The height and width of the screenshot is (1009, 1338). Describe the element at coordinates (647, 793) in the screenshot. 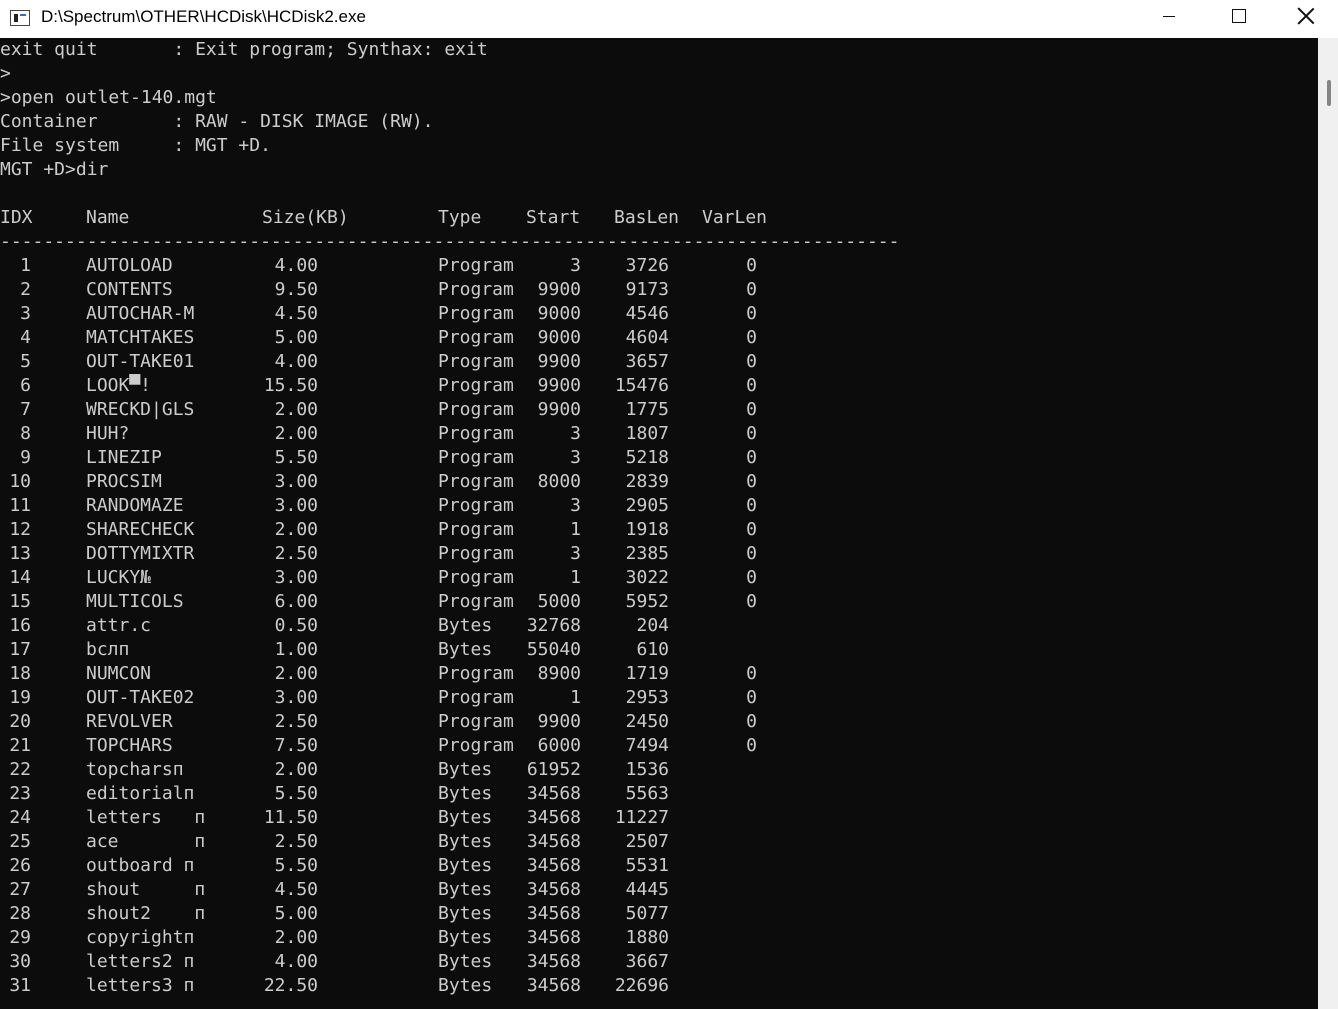

I see `cell-baslen: 5563` at that location.